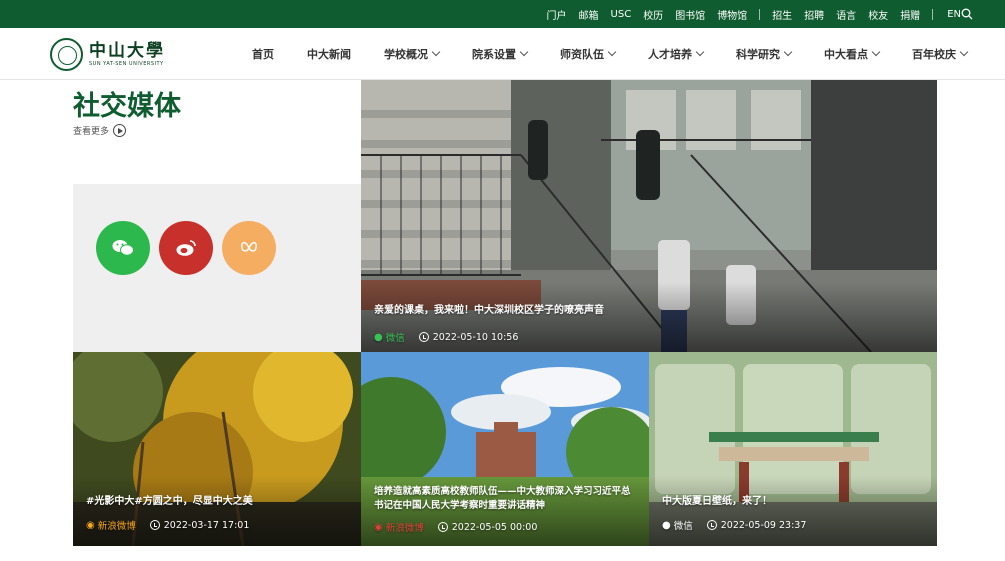 The image size is (1005, 561). What do you see at coordinates (91, 132) in the screenshot?
I see `view-more-label: 查看更多` at bounding box center [91, 132].